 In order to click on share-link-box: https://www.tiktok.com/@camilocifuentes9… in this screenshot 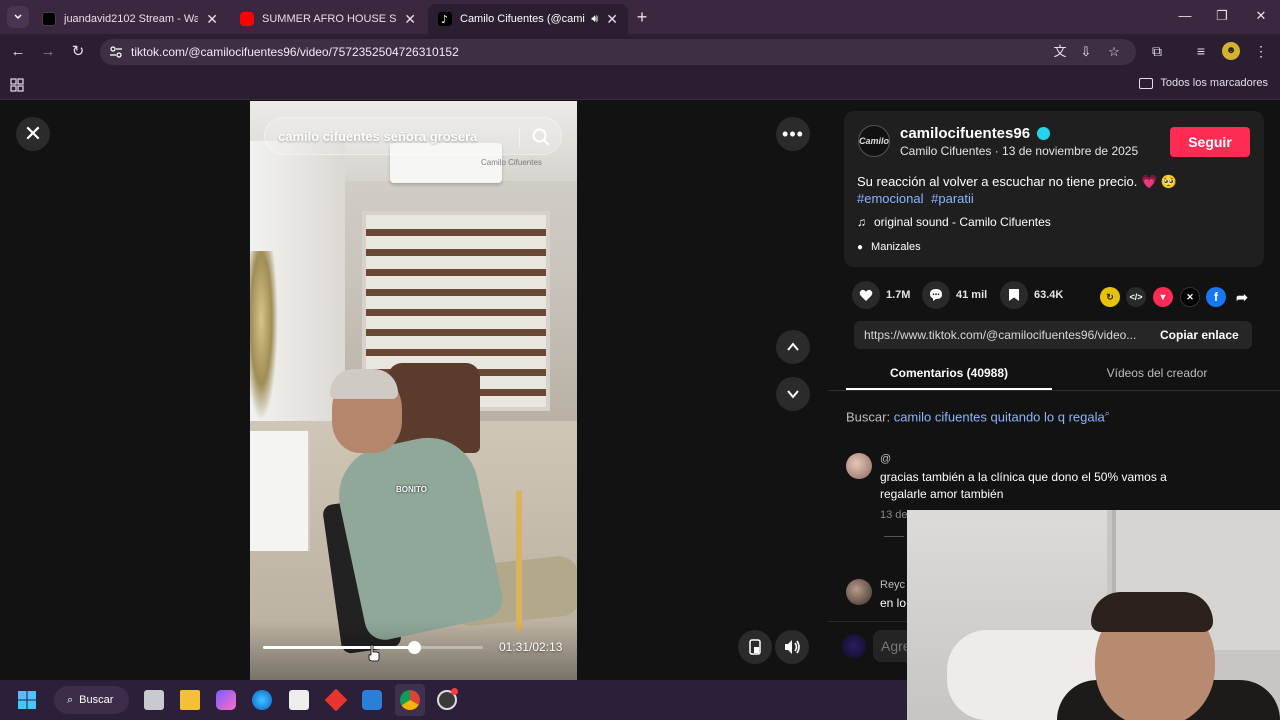, I will do `click(1053, 335)`.